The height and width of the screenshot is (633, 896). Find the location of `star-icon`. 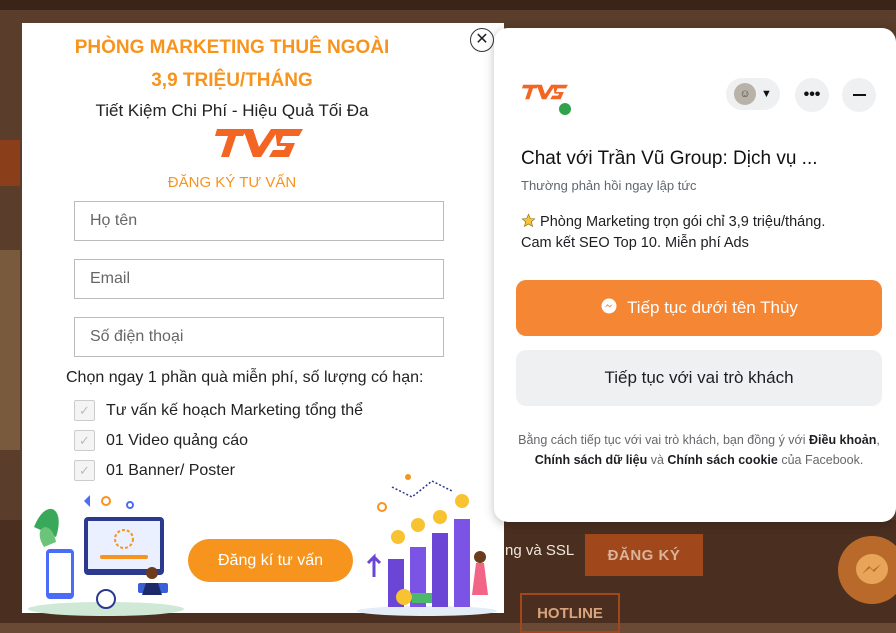

star-icon is located at coordinates (530, 221).